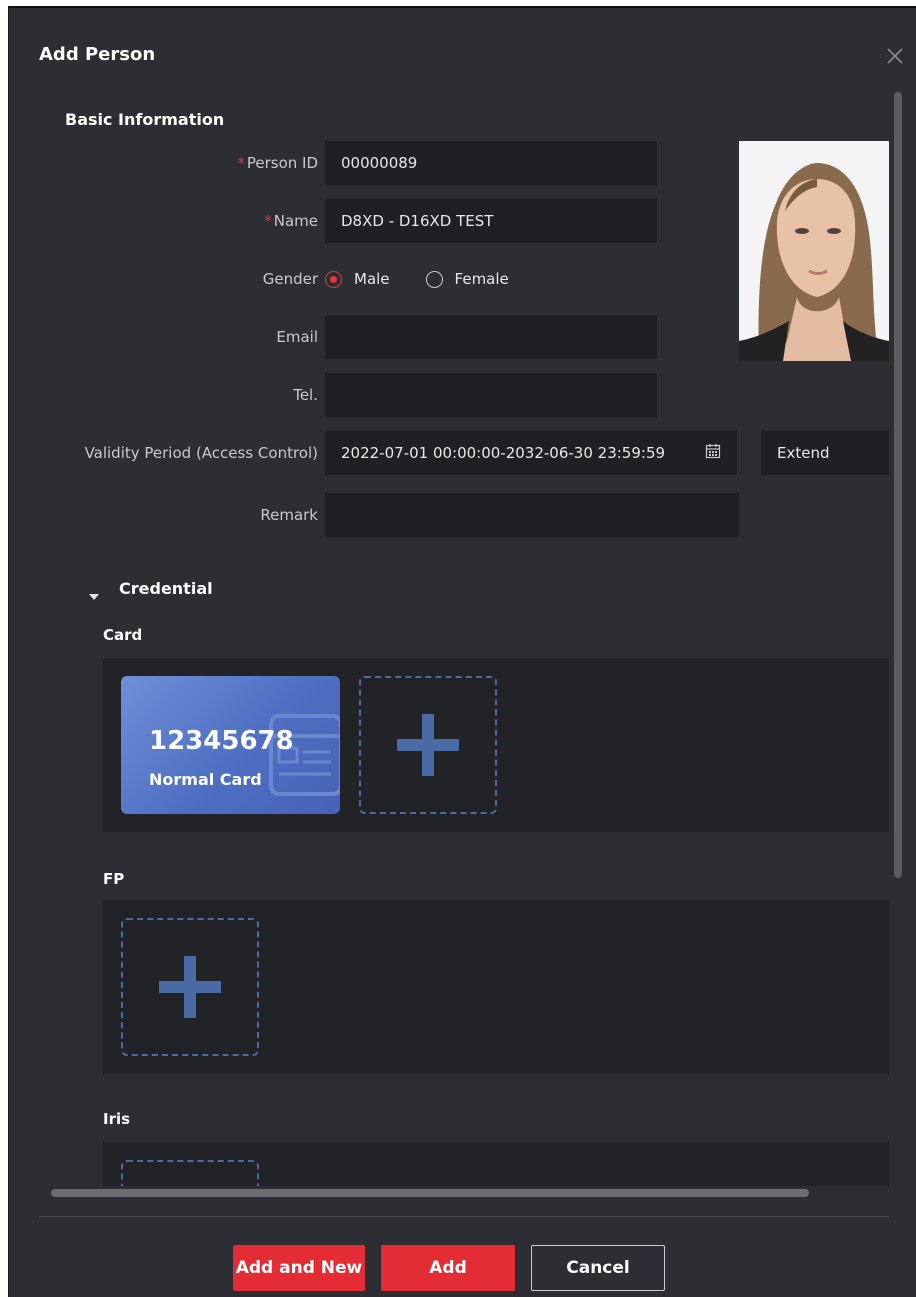  I want to click on iris-panel, so click(496, 1164).